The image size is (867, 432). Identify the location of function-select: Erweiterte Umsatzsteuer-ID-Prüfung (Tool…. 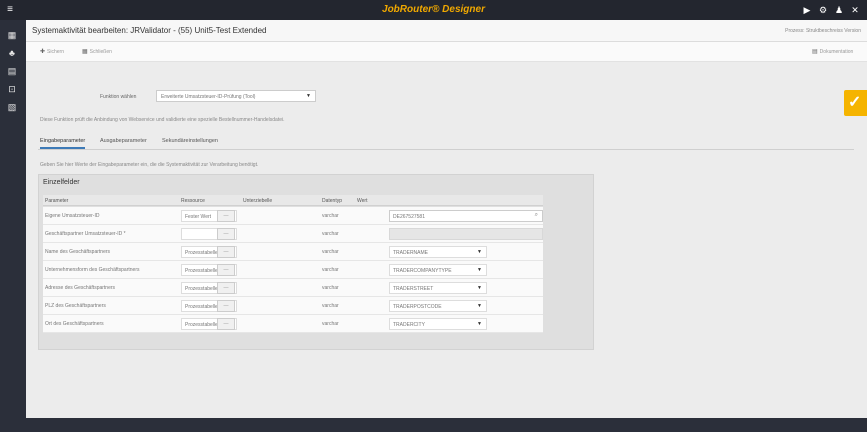
(236, 96).